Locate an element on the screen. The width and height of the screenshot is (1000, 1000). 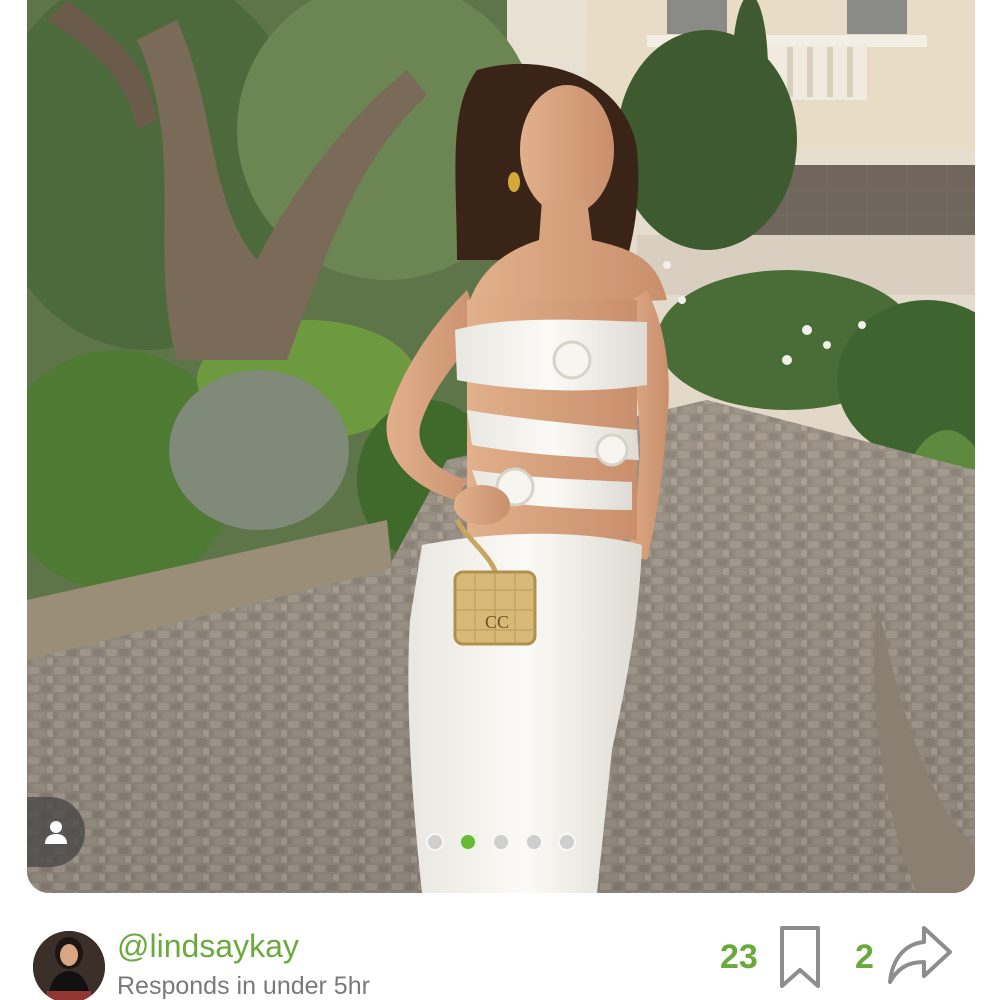
seller-avatar is located at coordinates (69, 965).